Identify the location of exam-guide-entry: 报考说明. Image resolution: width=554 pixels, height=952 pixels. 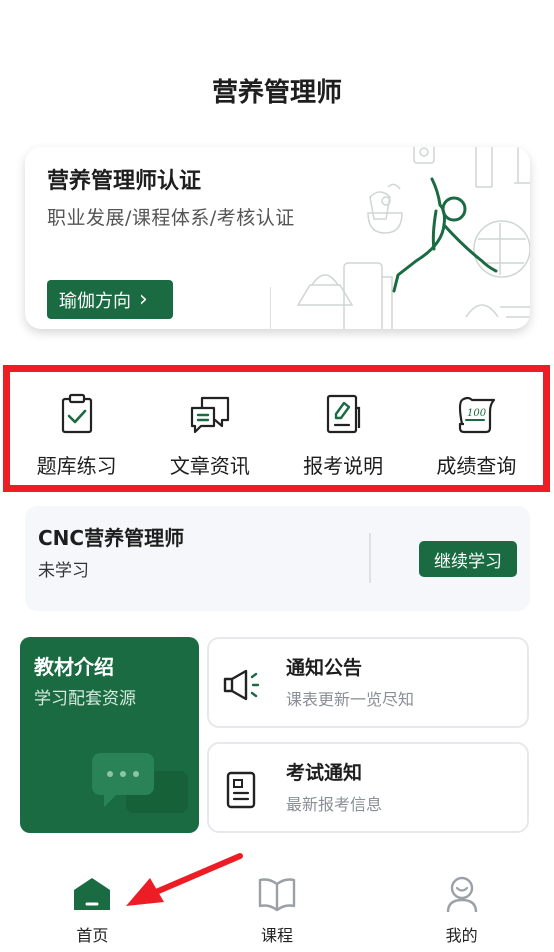
(343, 428).